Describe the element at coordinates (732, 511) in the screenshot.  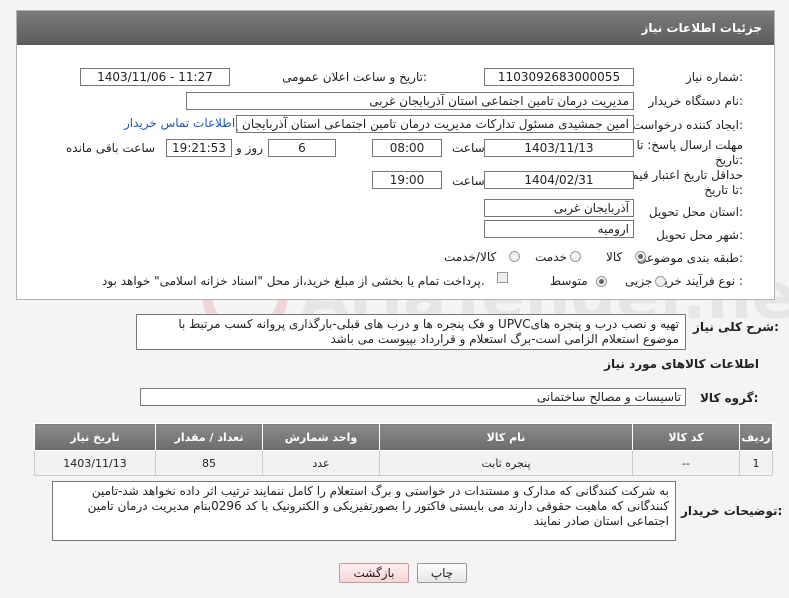
I see `buyer-notes-label: توضیحات خریدار:` at that location.